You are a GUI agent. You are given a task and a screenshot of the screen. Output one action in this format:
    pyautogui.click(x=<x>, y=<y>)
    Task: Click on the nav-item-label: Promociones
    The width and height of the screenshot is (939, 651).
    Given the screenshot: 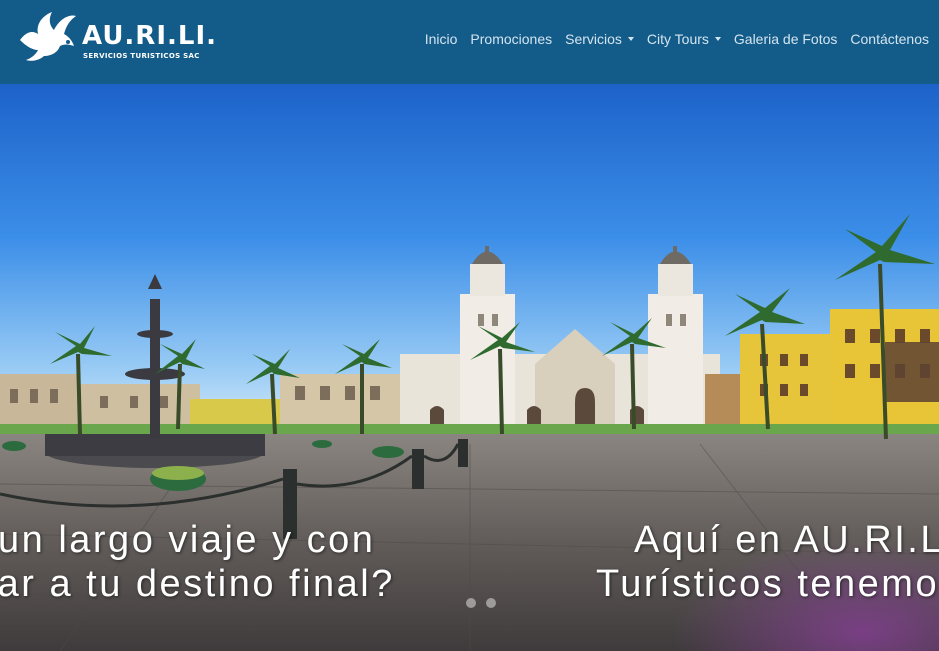 What is the action you would take?
    pyautogui.click(x=511, y=39)
    